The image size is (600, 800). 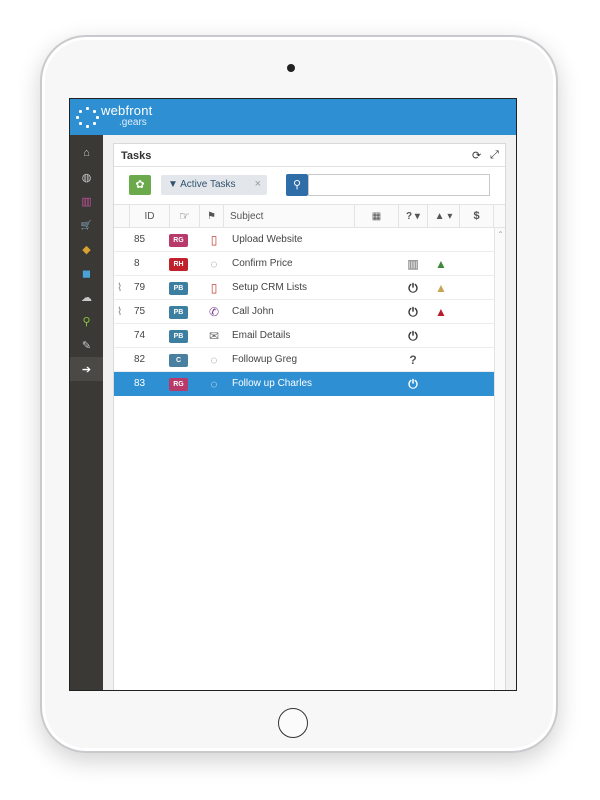 I want to click on refresh-icon: ⟳, so click(x=476, y=155).